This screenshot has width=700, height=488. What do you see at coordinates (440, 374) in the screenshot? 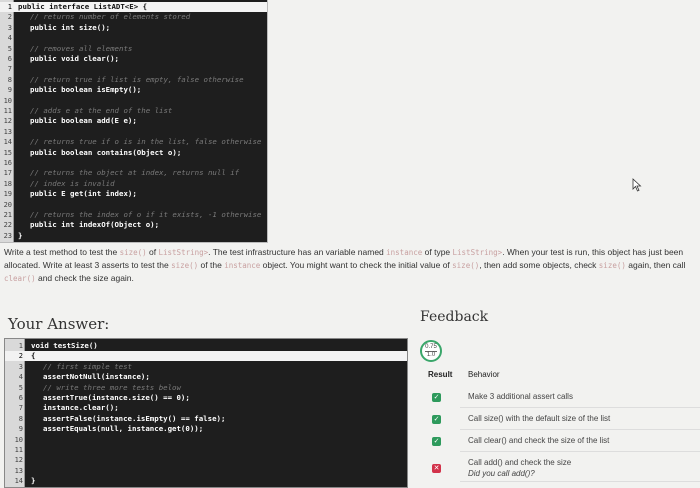
I see `result-column-header: Result` at bounding box center [440, 374].